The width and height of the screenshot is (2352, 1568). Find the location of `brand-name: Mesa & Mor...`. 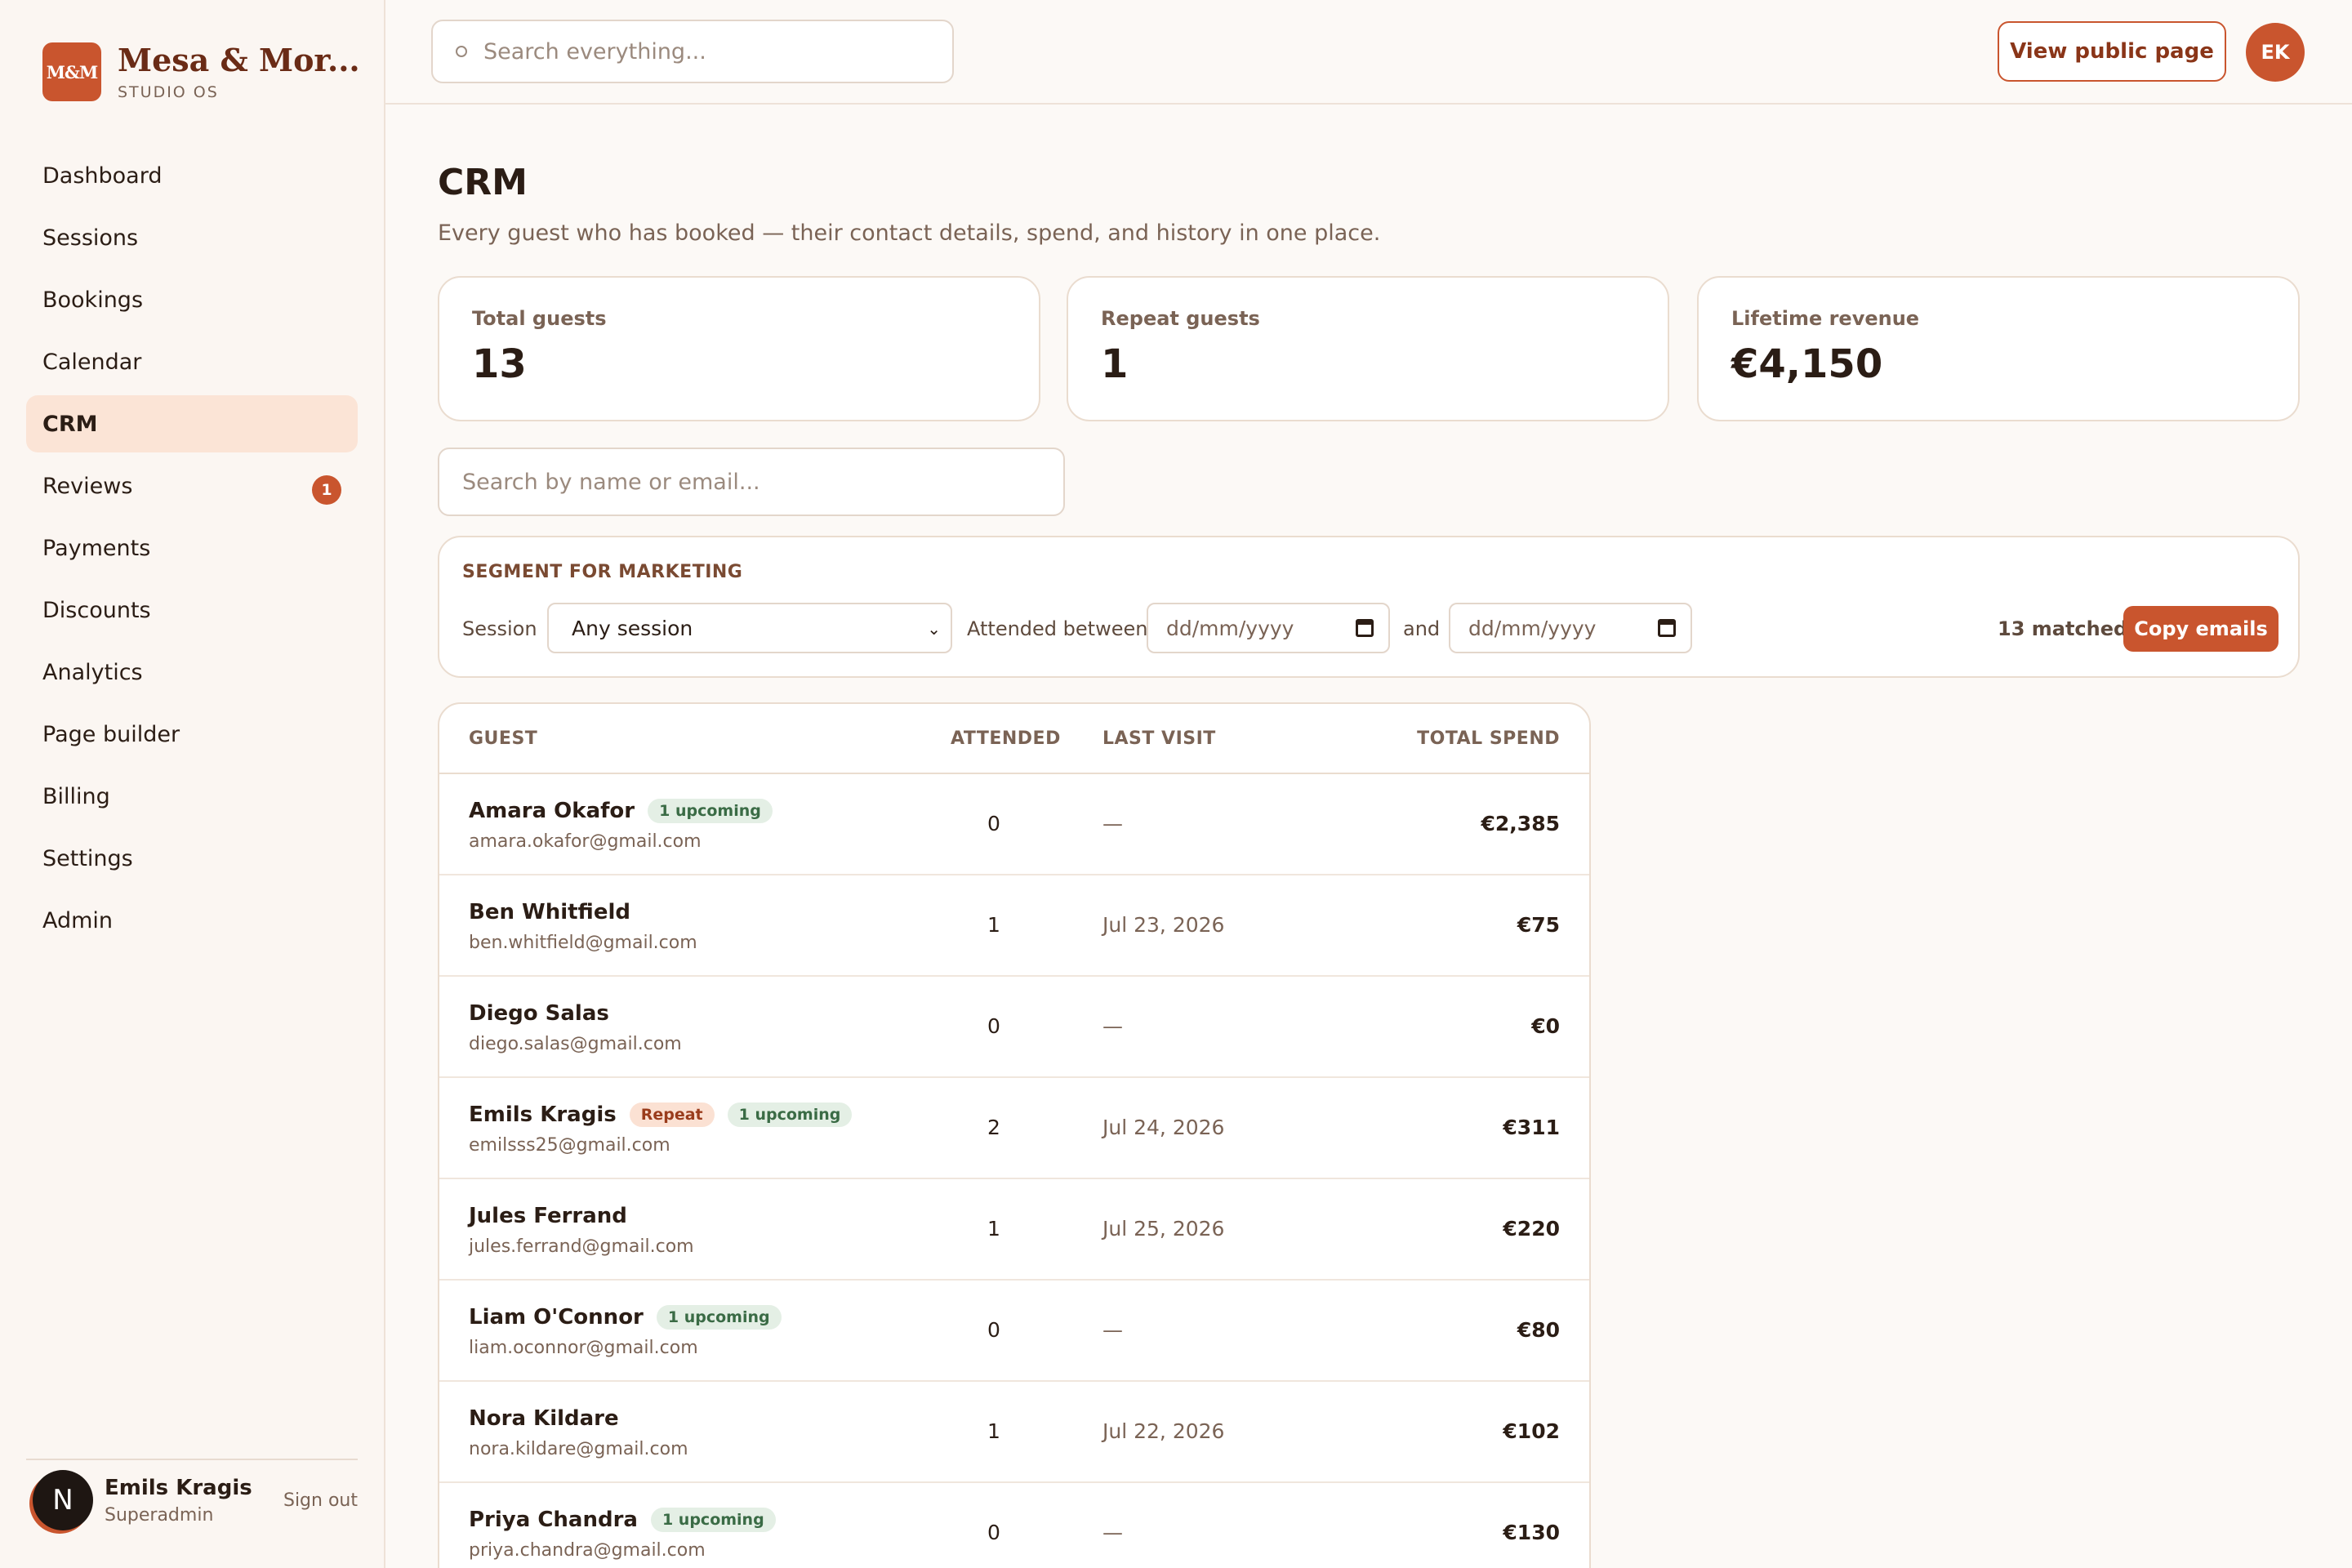

brand-name: Mesa & Mor... is located at coordinates (239, 60).